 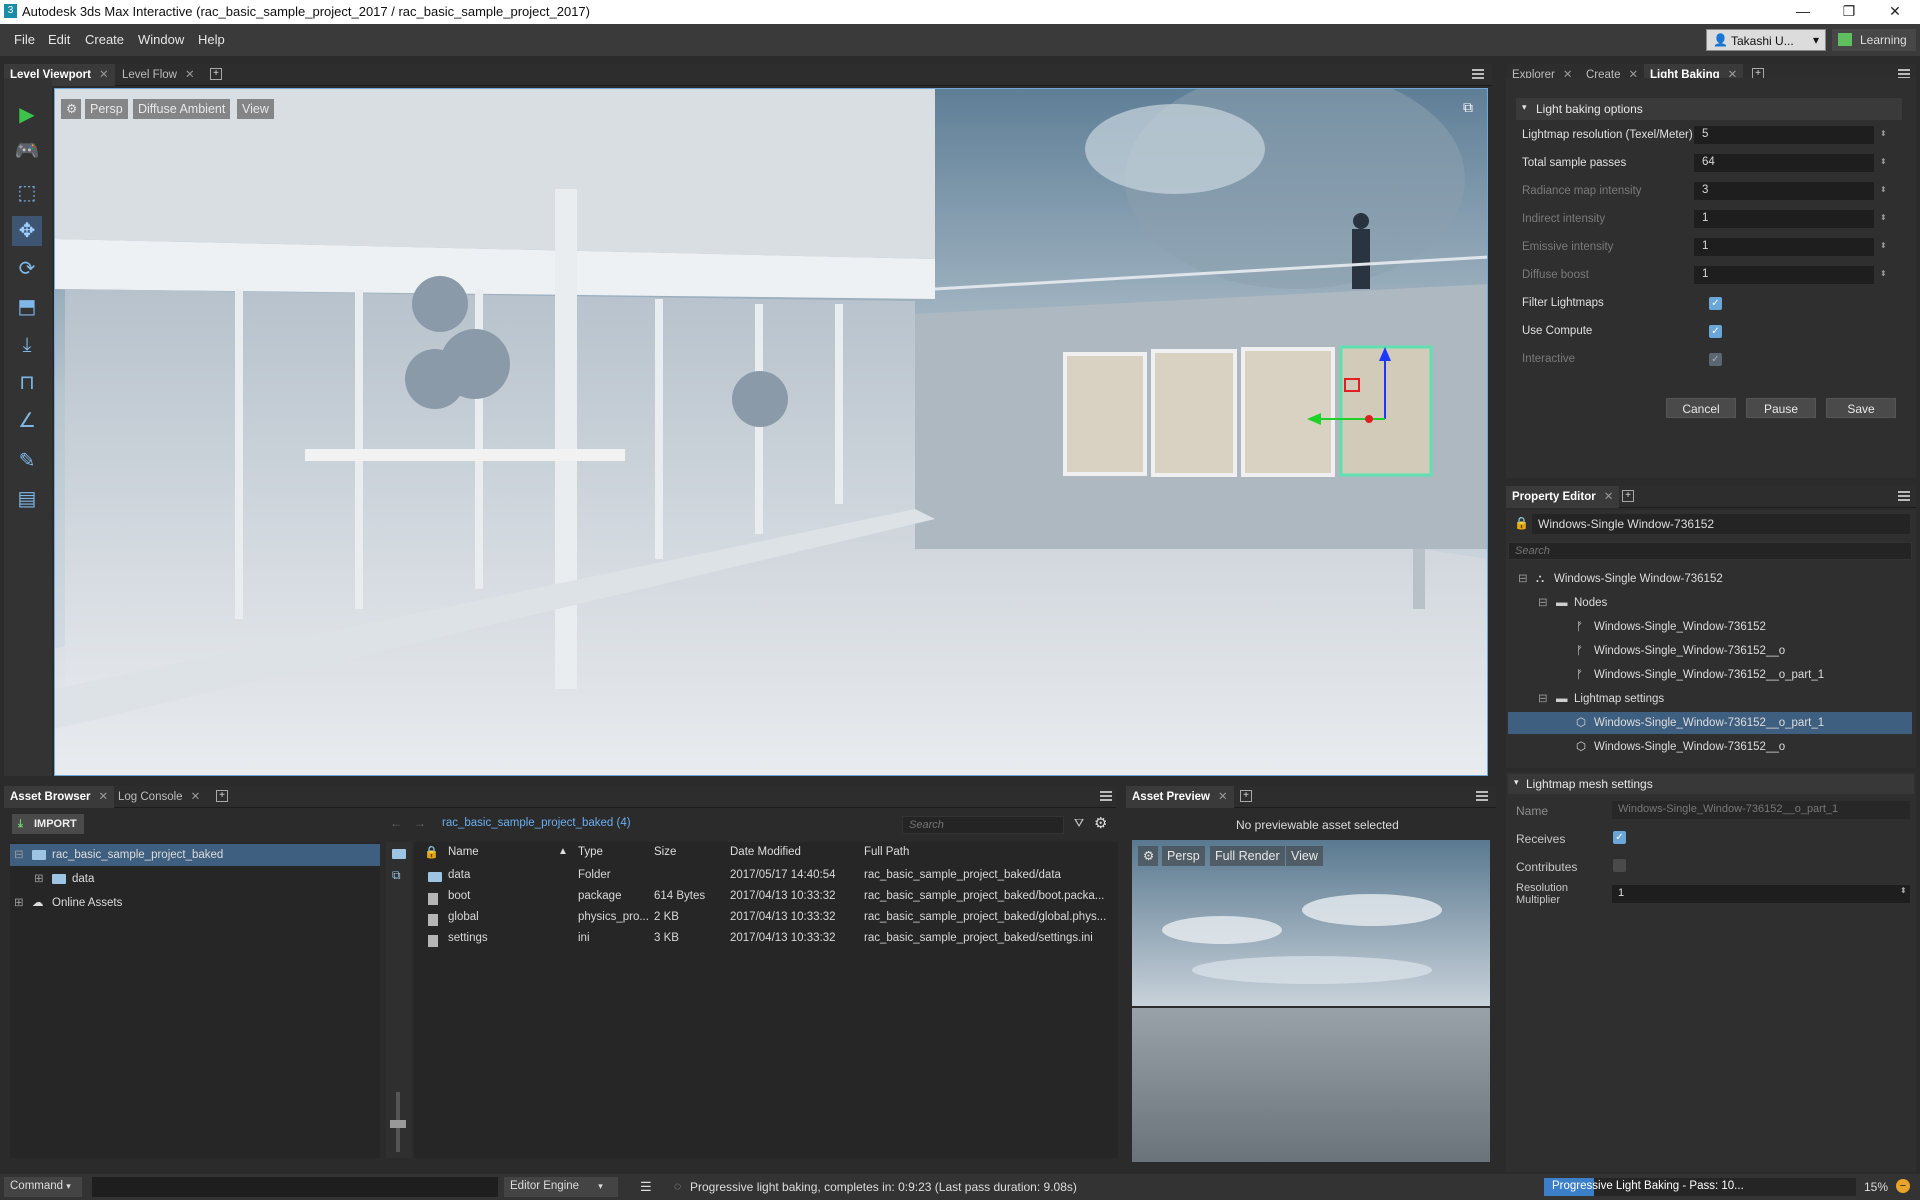 I want to click on column-full-path: Full Path, so click(x=886, y=852).